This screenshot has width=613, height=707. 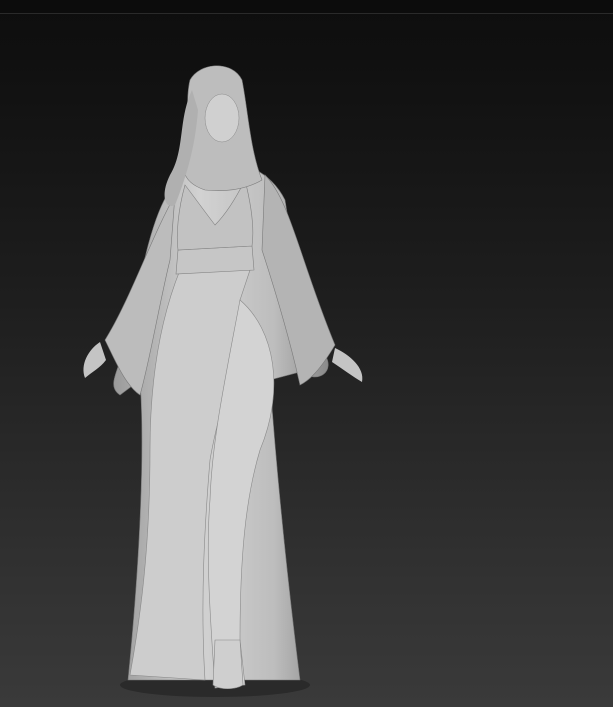 What do you see at coordinates (215, 260) in the screenshot?
I see `waist-band` at bounding box center [215, 260].